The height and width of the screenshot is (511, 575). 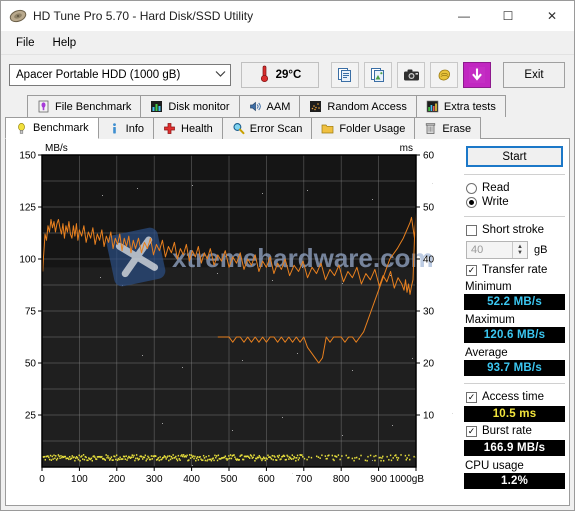 I want to click on maximum-value: 120.6 MB/s, so click(x=514, y=335).